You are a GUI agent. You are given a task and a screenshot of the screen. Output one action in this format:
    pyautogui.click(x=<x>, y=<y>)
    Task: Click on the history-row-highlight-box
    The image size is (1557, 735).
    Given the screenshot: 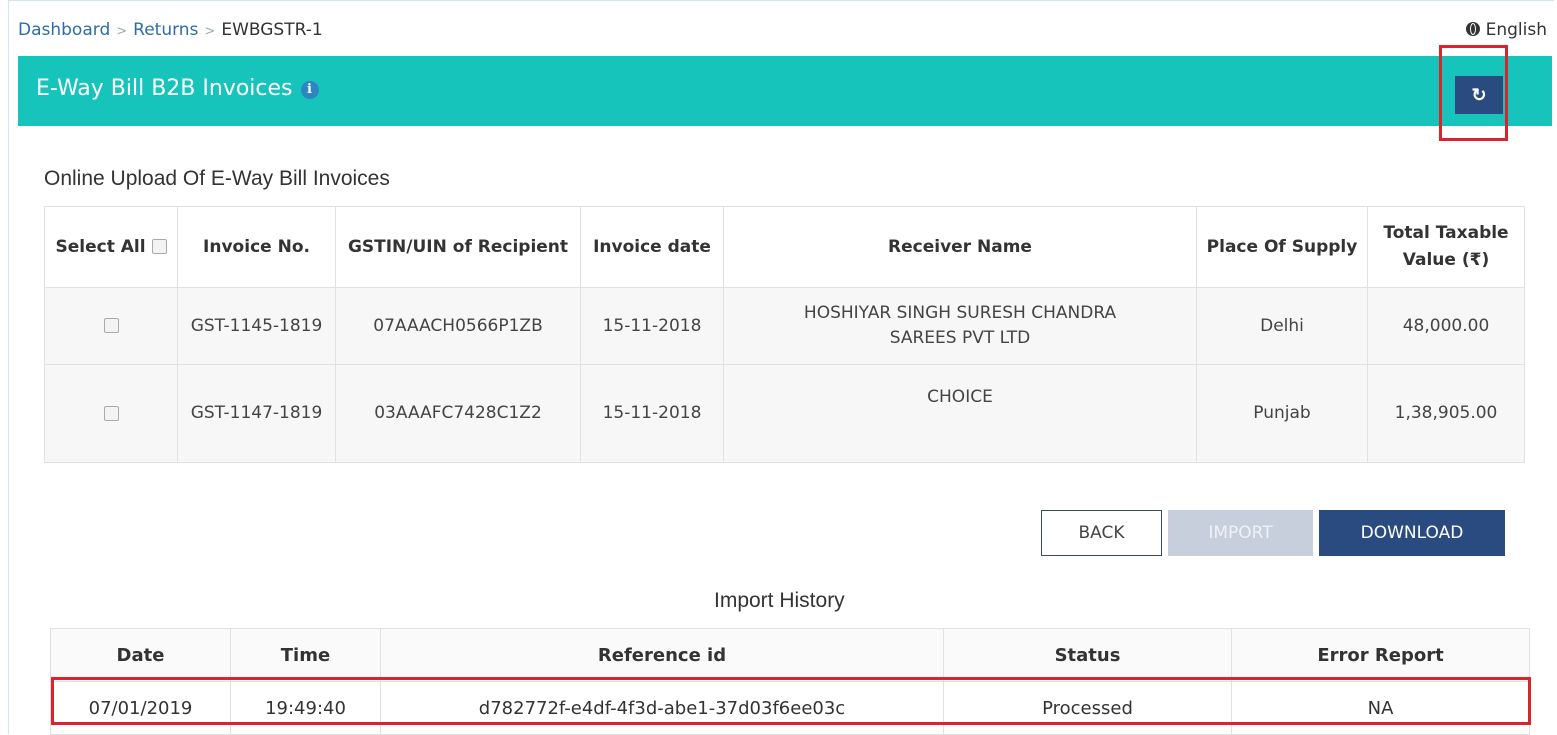 What is the action you would take?
    pyautogui.click(x=791, y=701)
    